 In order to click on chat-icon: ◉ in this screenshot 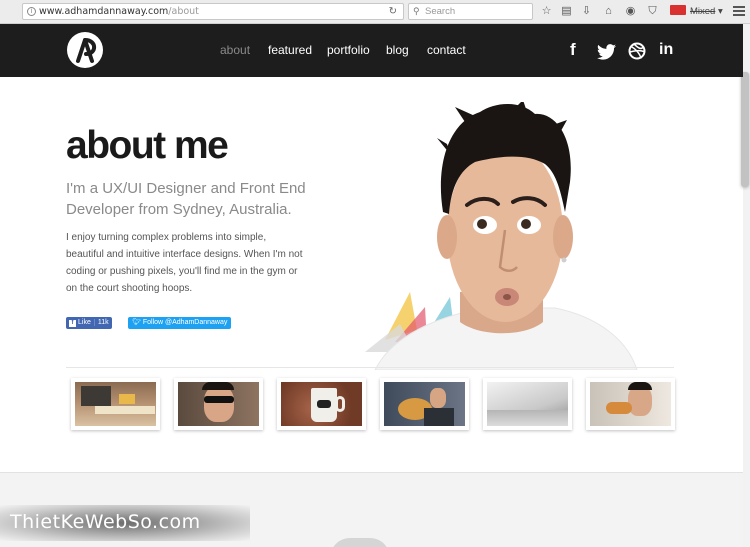, I will do `click(630, 11)`.